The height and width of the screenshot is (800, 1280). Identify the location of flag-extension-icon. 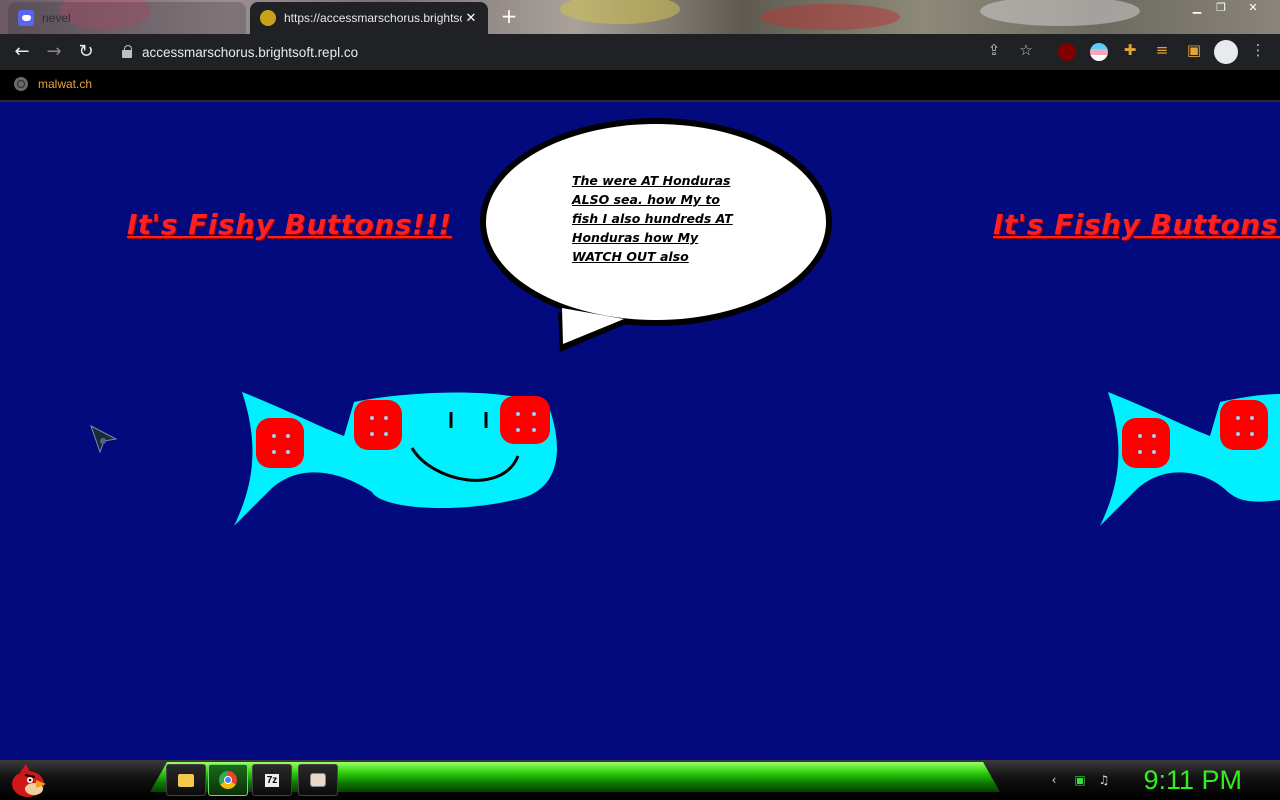
(1099, 52).